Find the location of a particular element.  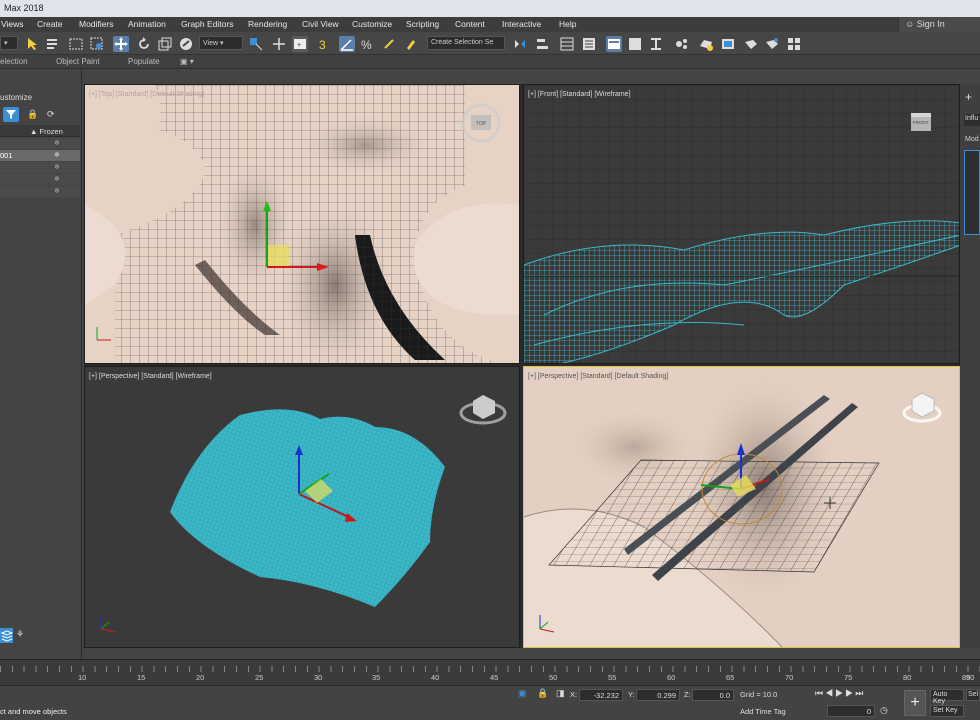

sign-in-label: Sign In is located at coordinates (930, 24).